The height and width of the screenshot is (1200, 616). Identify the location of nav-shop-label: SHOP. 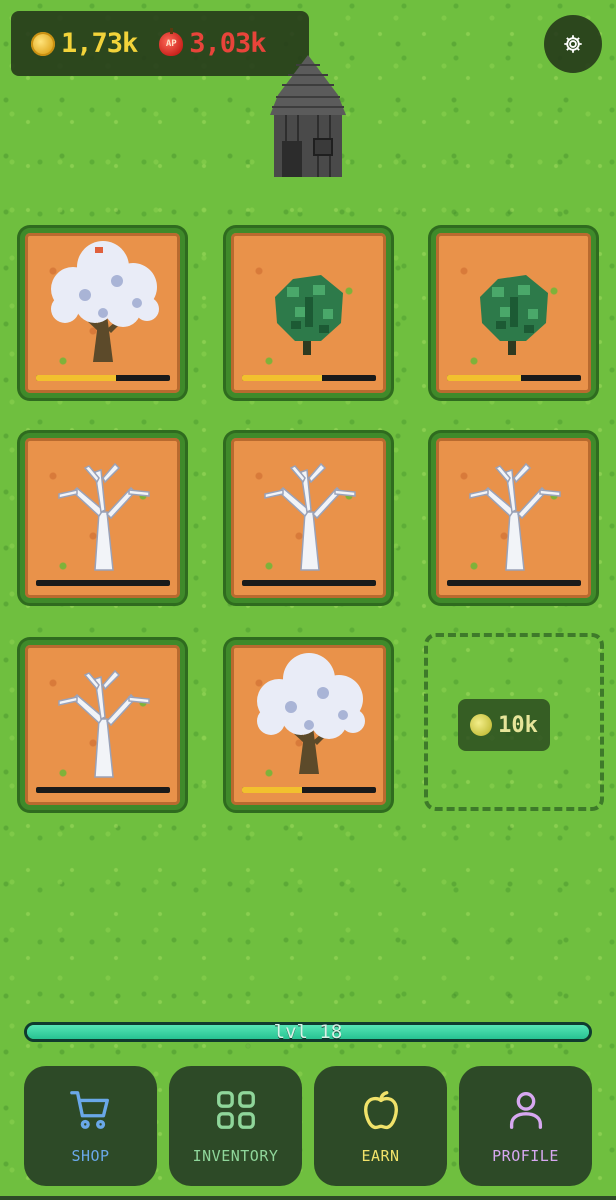
(90, 1156).